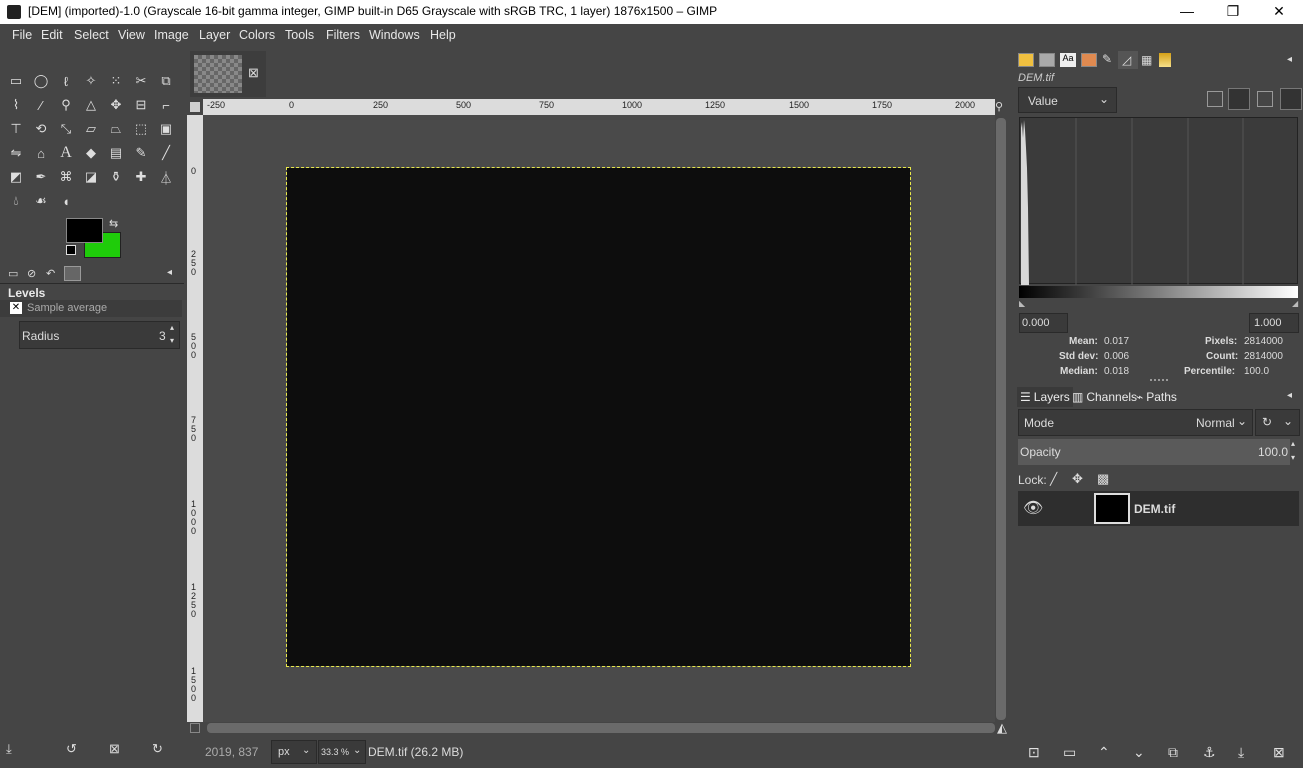  What do you see at coordinates (72, 273) in the screenshot?
I see `images-tab-icon` at bounding box center [72, 273].